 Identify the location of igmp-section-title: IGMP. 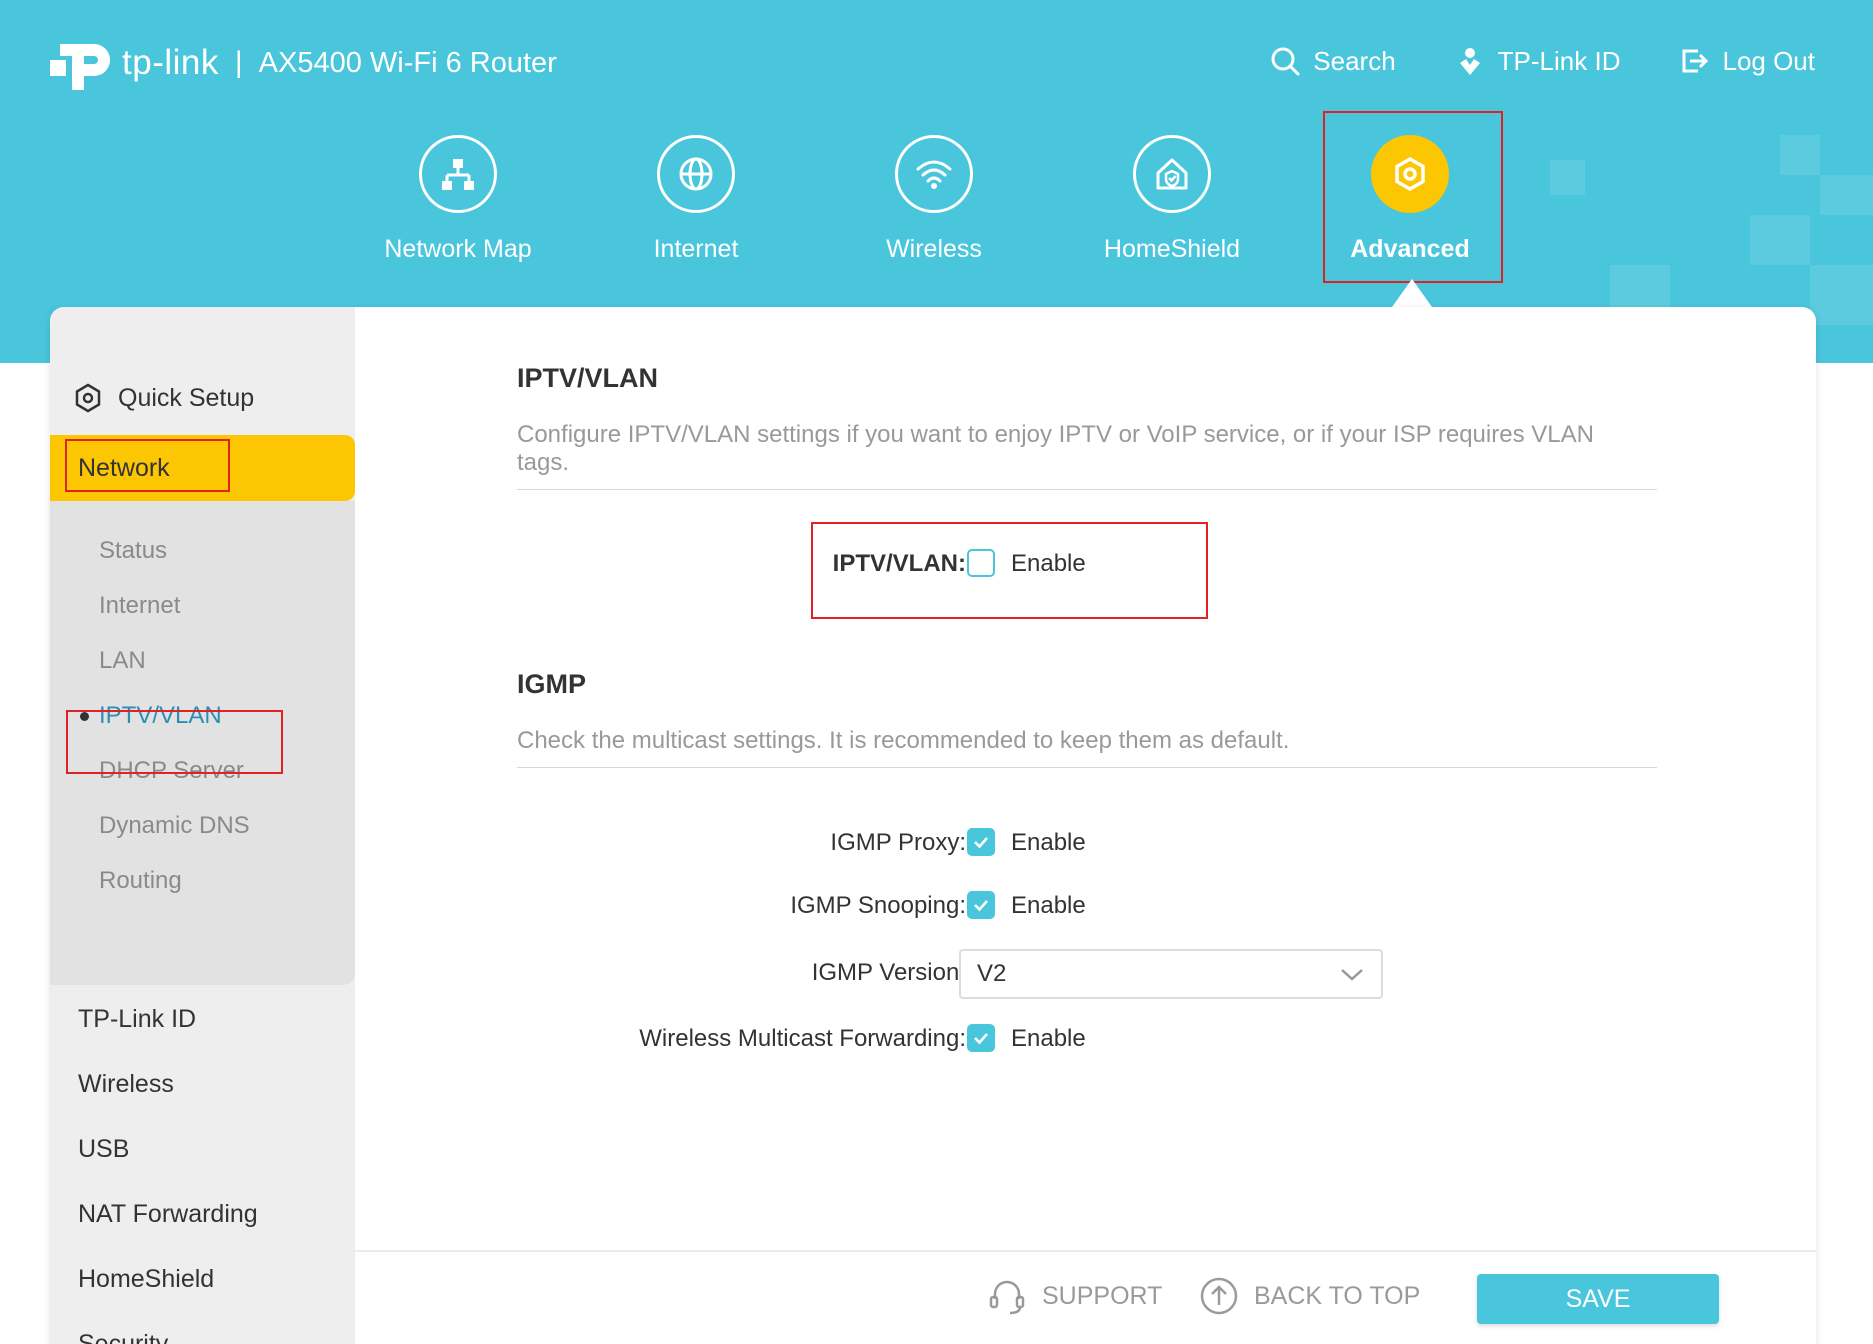
(552, 684).